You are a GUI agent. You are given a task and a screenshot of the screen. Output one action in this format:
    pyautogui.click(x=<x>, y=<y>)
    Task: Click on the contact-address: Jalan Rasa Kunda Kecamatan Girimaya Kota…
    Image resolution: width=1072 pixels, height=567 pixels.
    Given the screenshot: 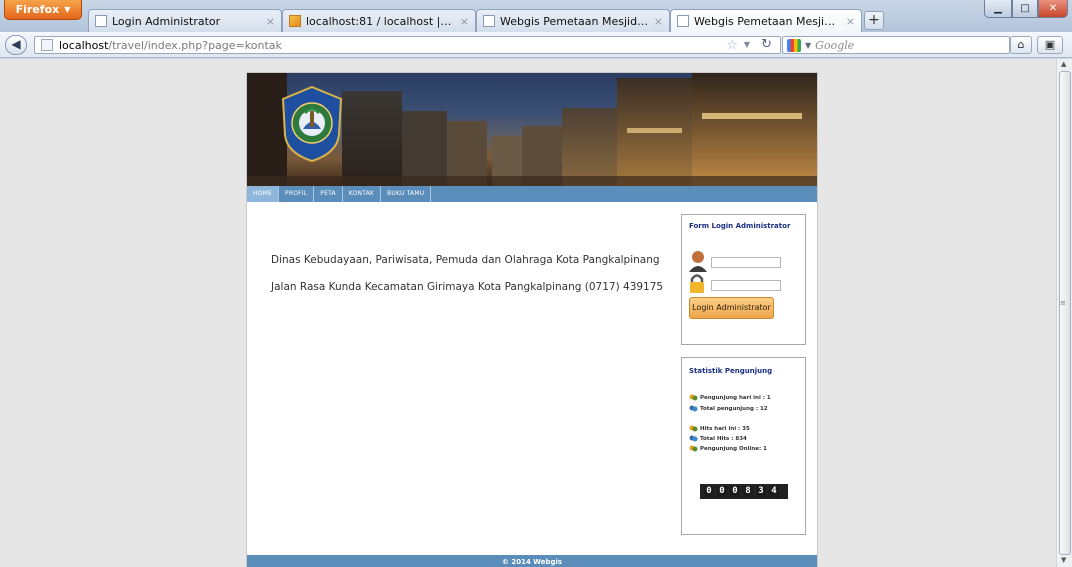 What is the action you would take?
    pyautogui.click(x=467, y=287)
    